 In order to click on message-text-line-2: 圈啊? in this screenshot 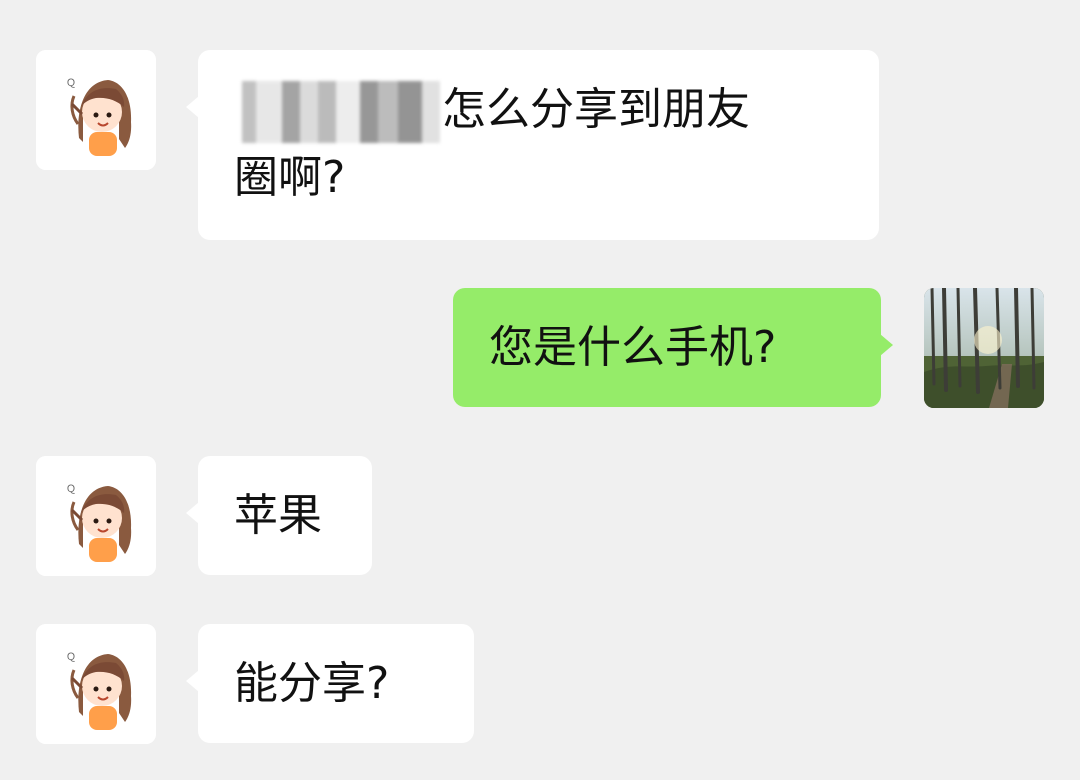, I will do `click(290, 177)`.